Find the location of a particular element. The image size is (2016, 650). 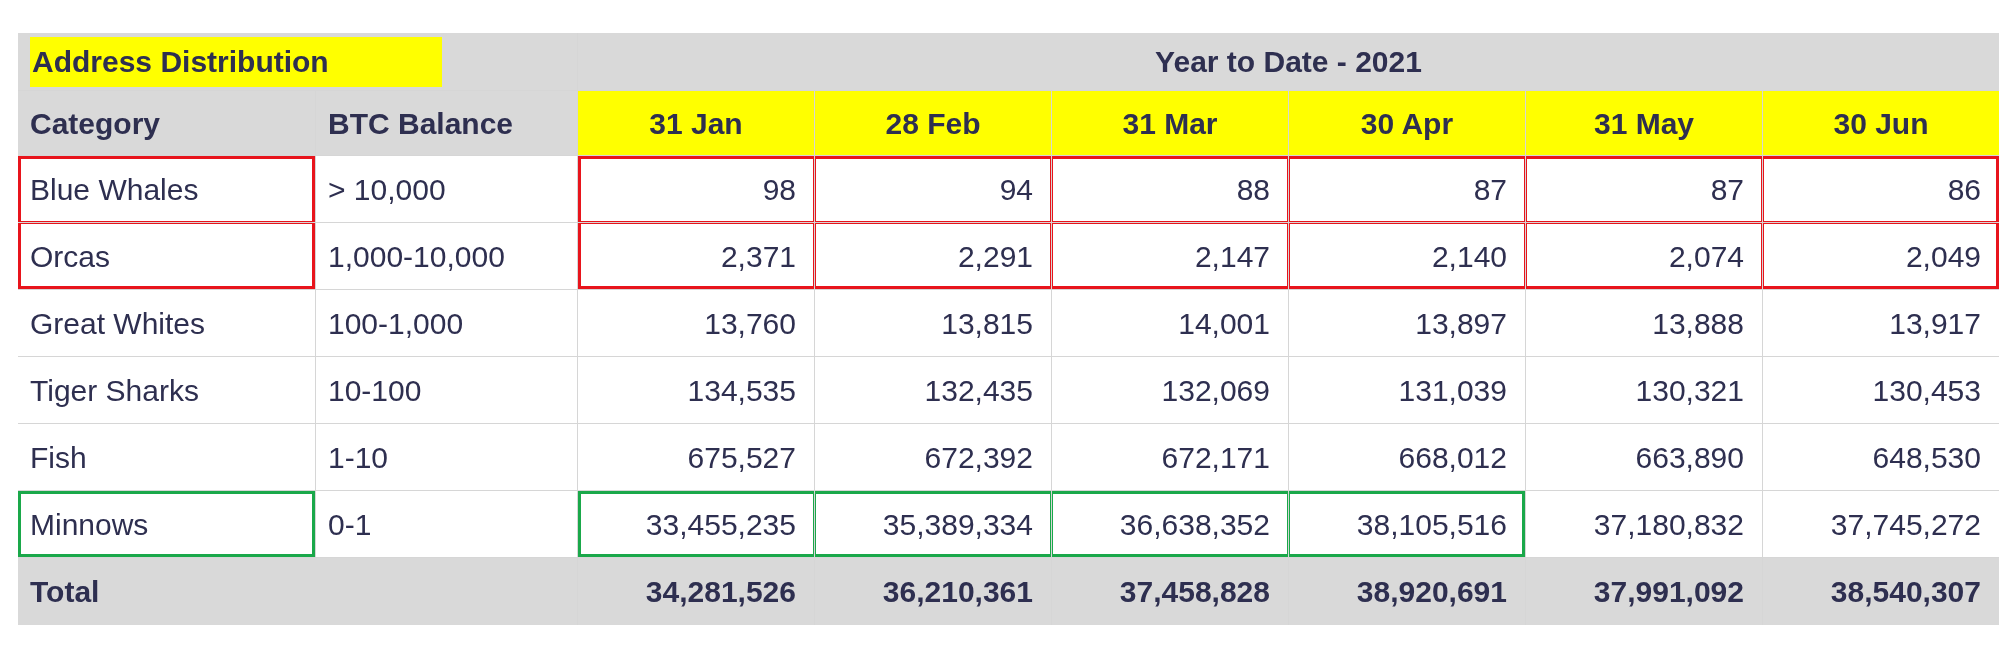

value-cell: 37,180,832 is located at coordinates (1644, 524).